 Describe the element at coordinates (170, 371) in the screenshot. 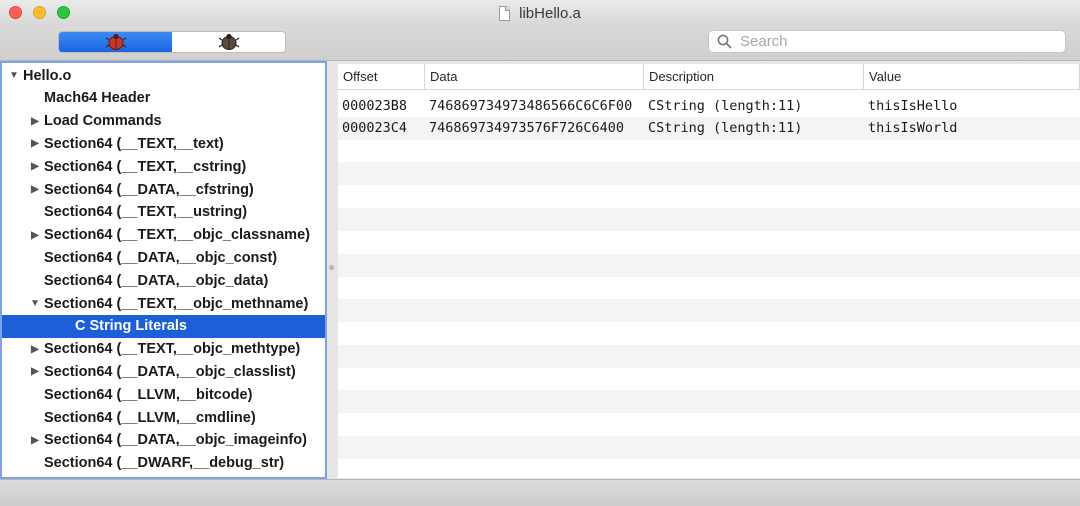

I see `tree-item-label: Section64 (__DATA,__objc_classlist)` at that location.